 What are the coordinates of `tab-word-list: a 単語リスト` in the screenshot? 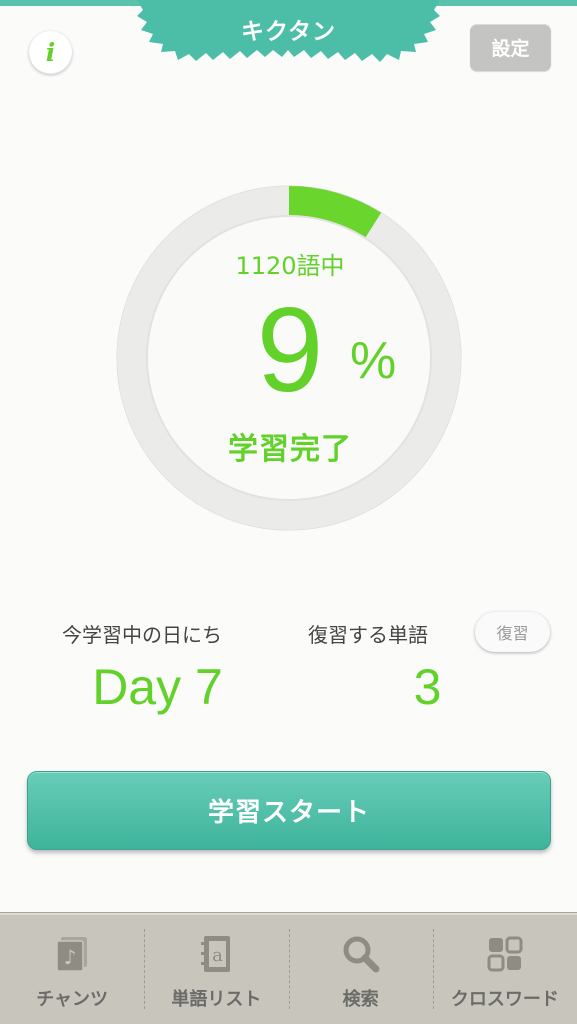 It's located at (216, 968).